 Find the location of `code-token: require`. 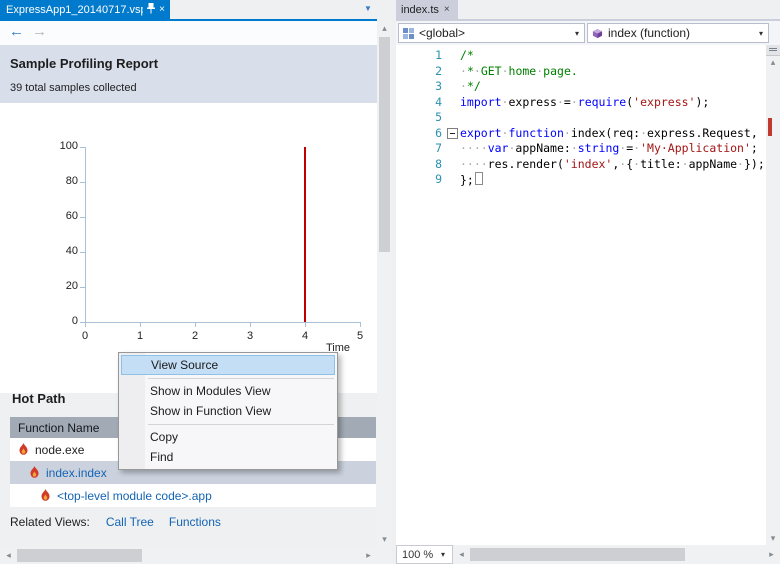

code-token: require is located at coordinates (602, 101).